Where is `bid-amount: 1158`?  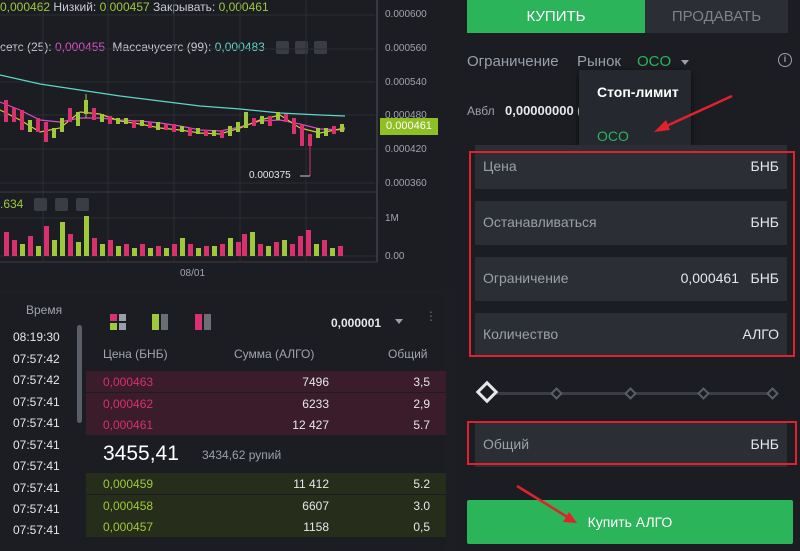
bid-amount: 1158 is located at coordinates (316, 527).